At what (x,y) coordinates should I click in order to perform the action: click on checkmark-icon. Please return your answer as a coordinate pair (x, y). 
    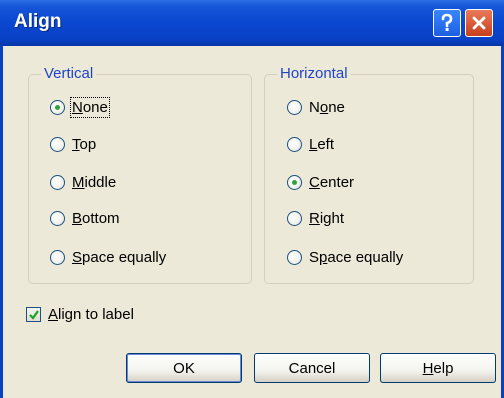
    Looking at the image, I should click on (34, 314).